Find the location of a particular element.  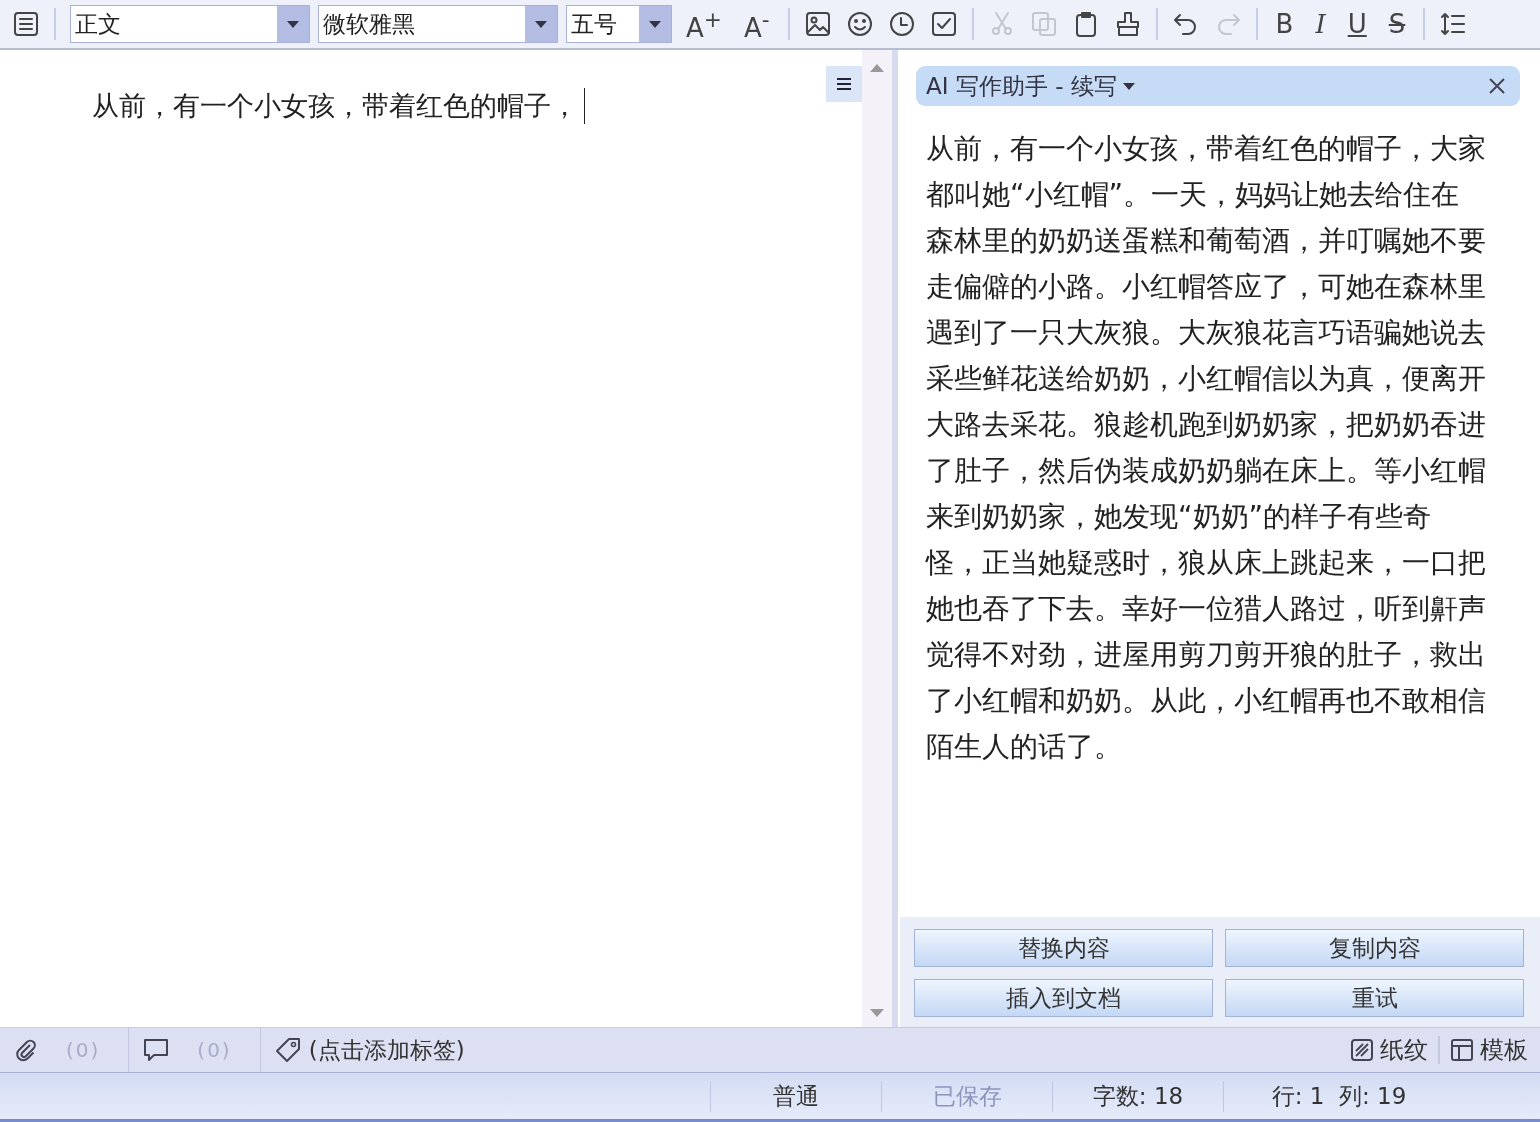

status-text: 字数: 18 is located at coordinates (1137, 1096).